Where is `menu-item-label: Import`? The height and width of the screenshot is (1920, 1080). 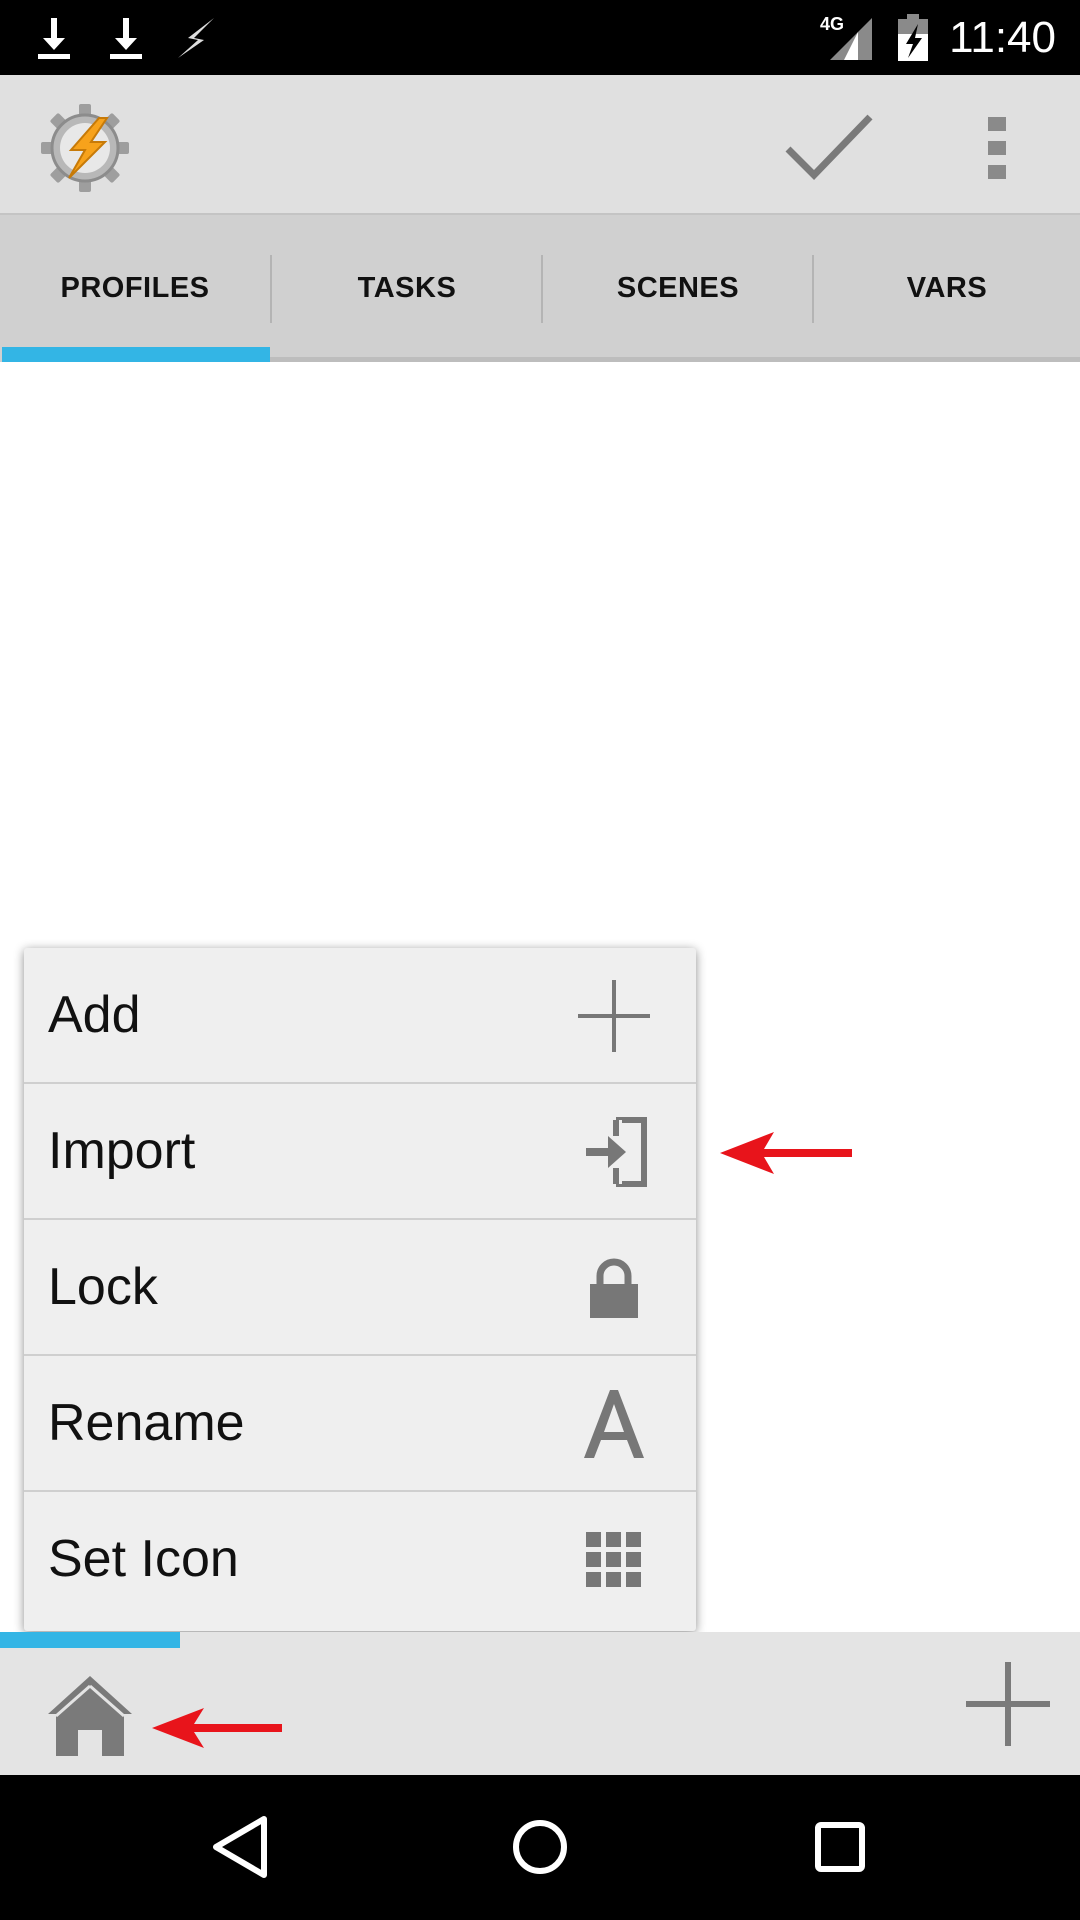 menu-item-label: Import is located at coordinates (122, 1151).